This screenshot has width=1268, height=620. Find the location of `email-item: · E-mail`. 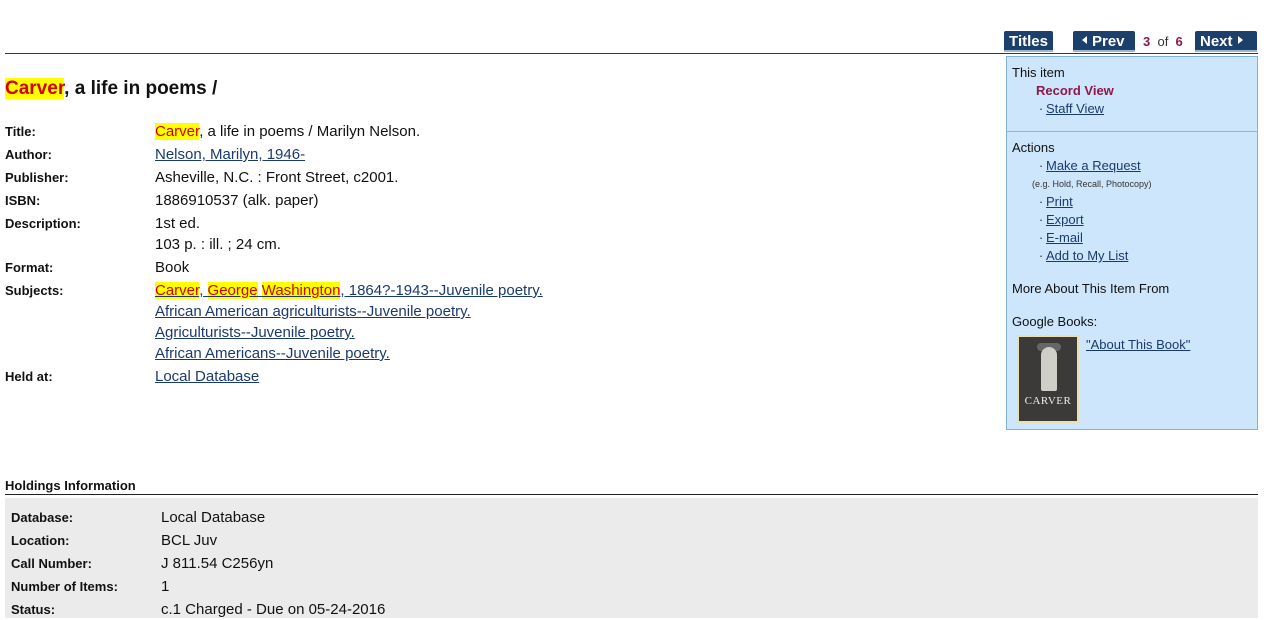

email-item: · E-mail is located at coordinates (1059, 237).